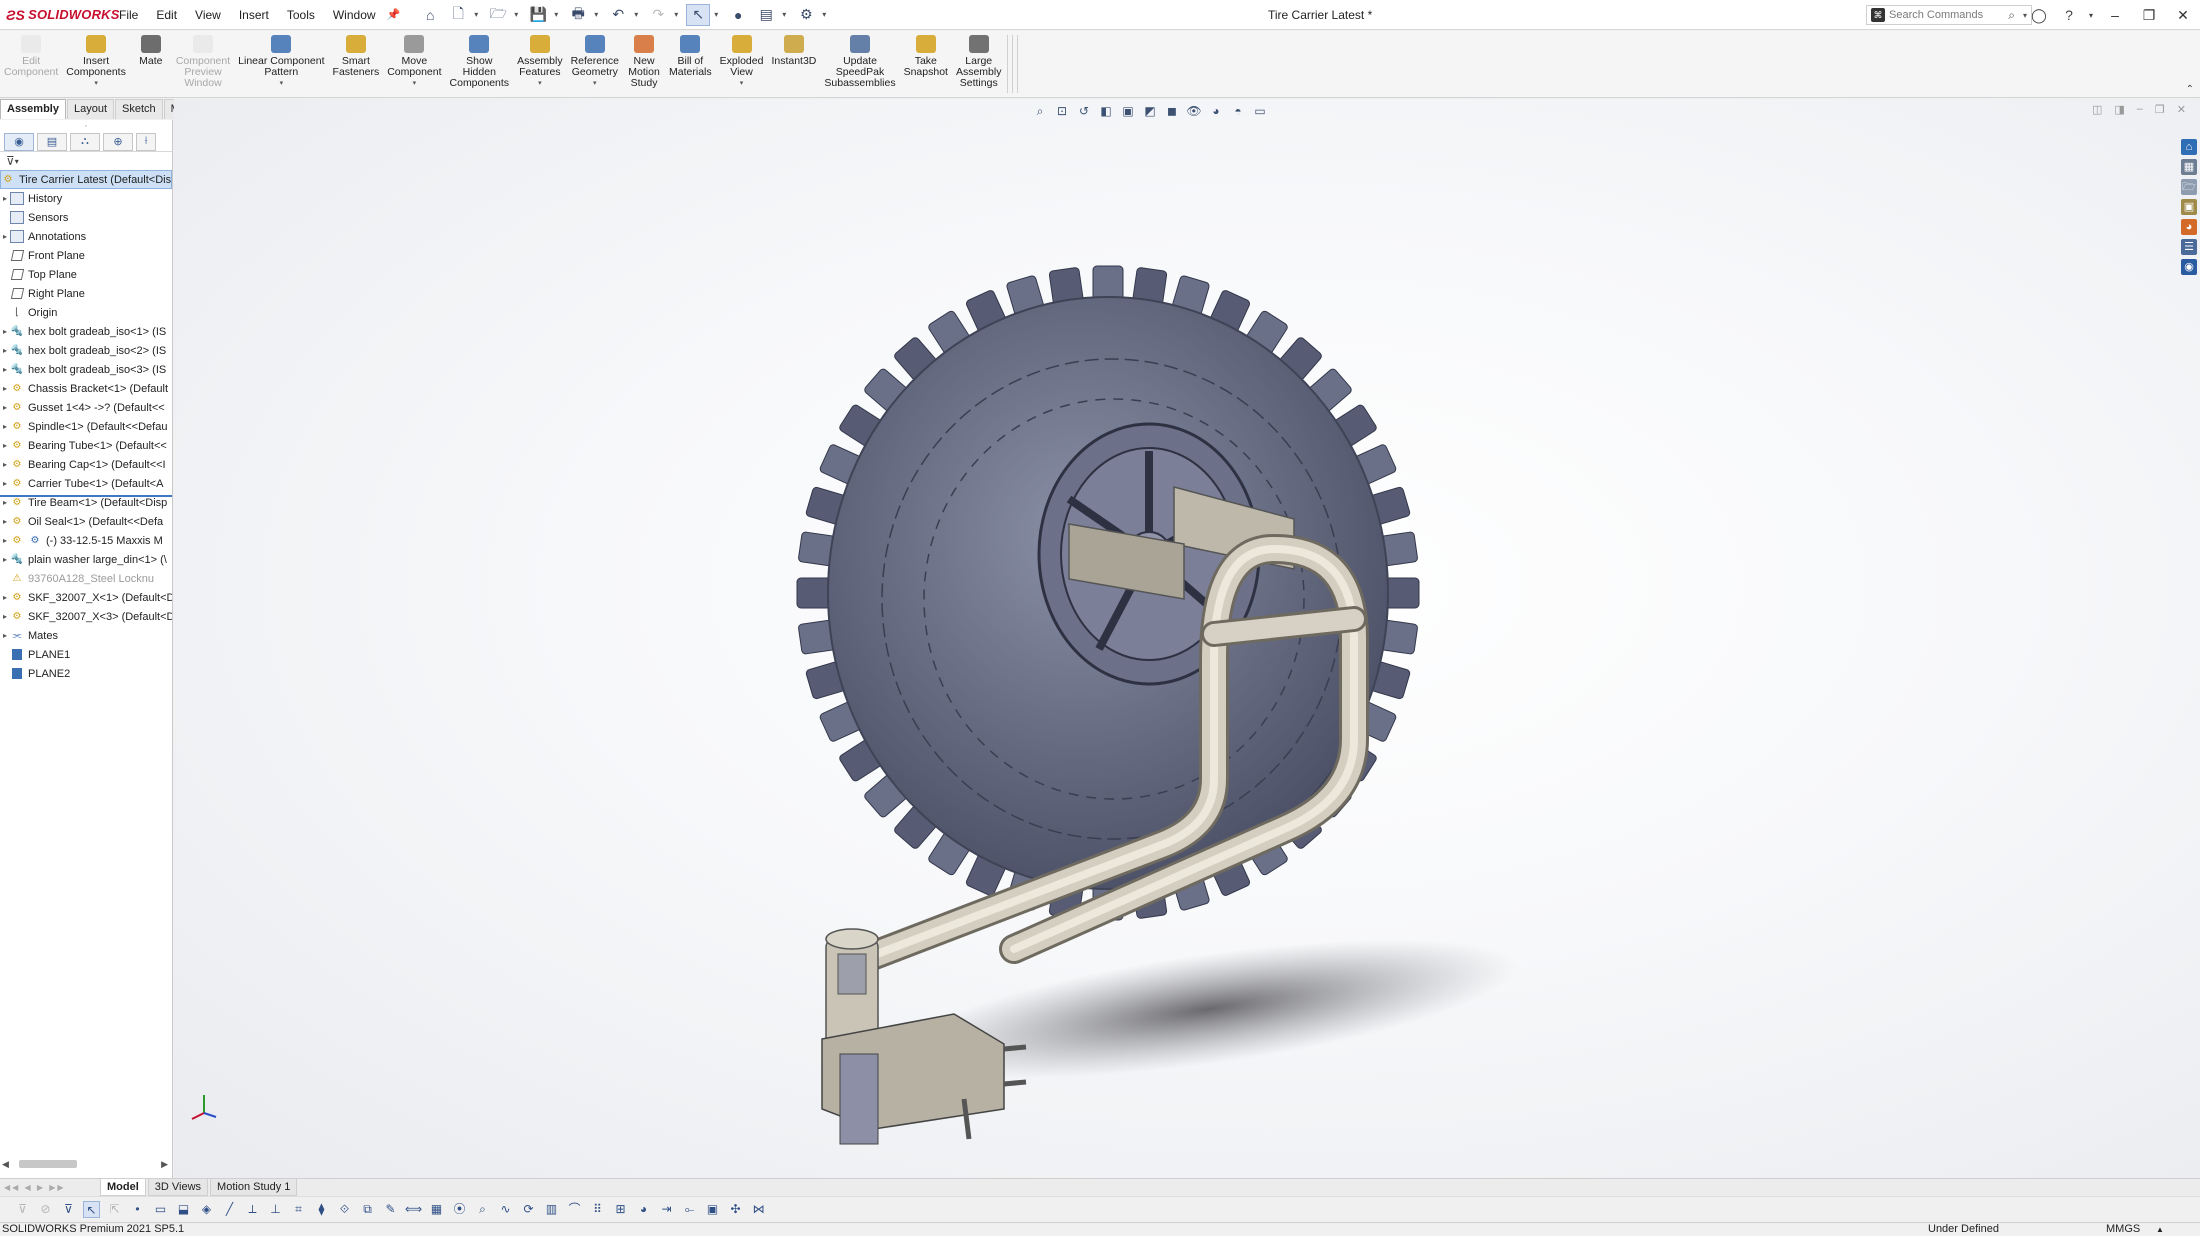  What do you see at coordinates (59, 15) in the screenshot?
I see `solidworks-logo: ƧS SOLIDWORKS` at bounding box center [59, 15].